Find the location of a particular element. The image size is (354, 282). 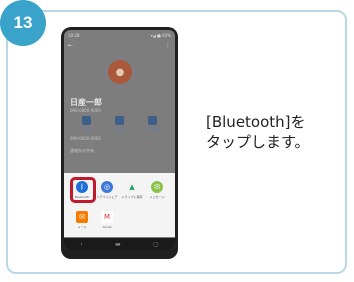

nearby-share-icon: ◎ is located at coordinates (107, 187).